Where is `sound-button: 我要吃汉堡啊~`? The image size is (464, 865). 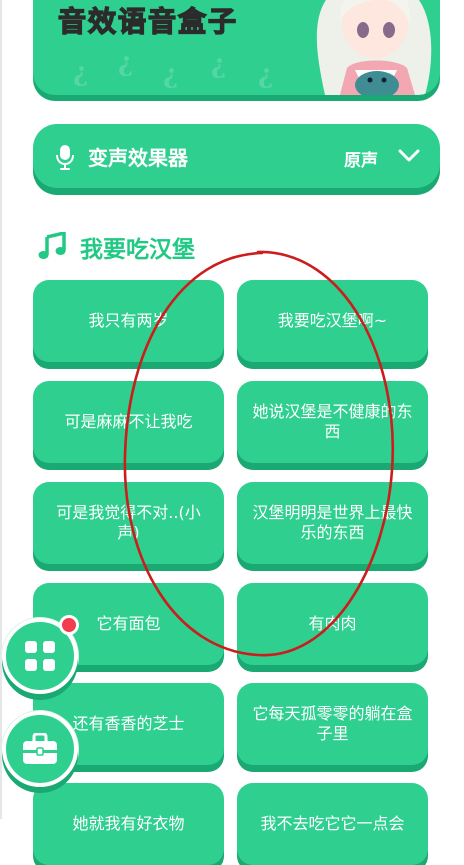
sound-button: 我要吃汉堡啊~ is located at coordinates (332, 321).